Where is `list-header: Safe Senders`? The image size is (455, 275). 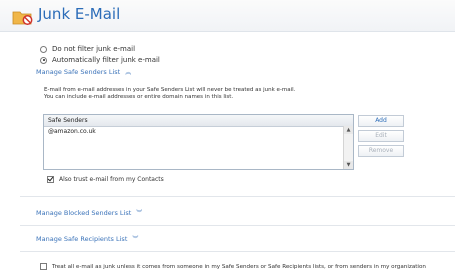 list-header: Safe Senders is located at coordinates (198, 121).